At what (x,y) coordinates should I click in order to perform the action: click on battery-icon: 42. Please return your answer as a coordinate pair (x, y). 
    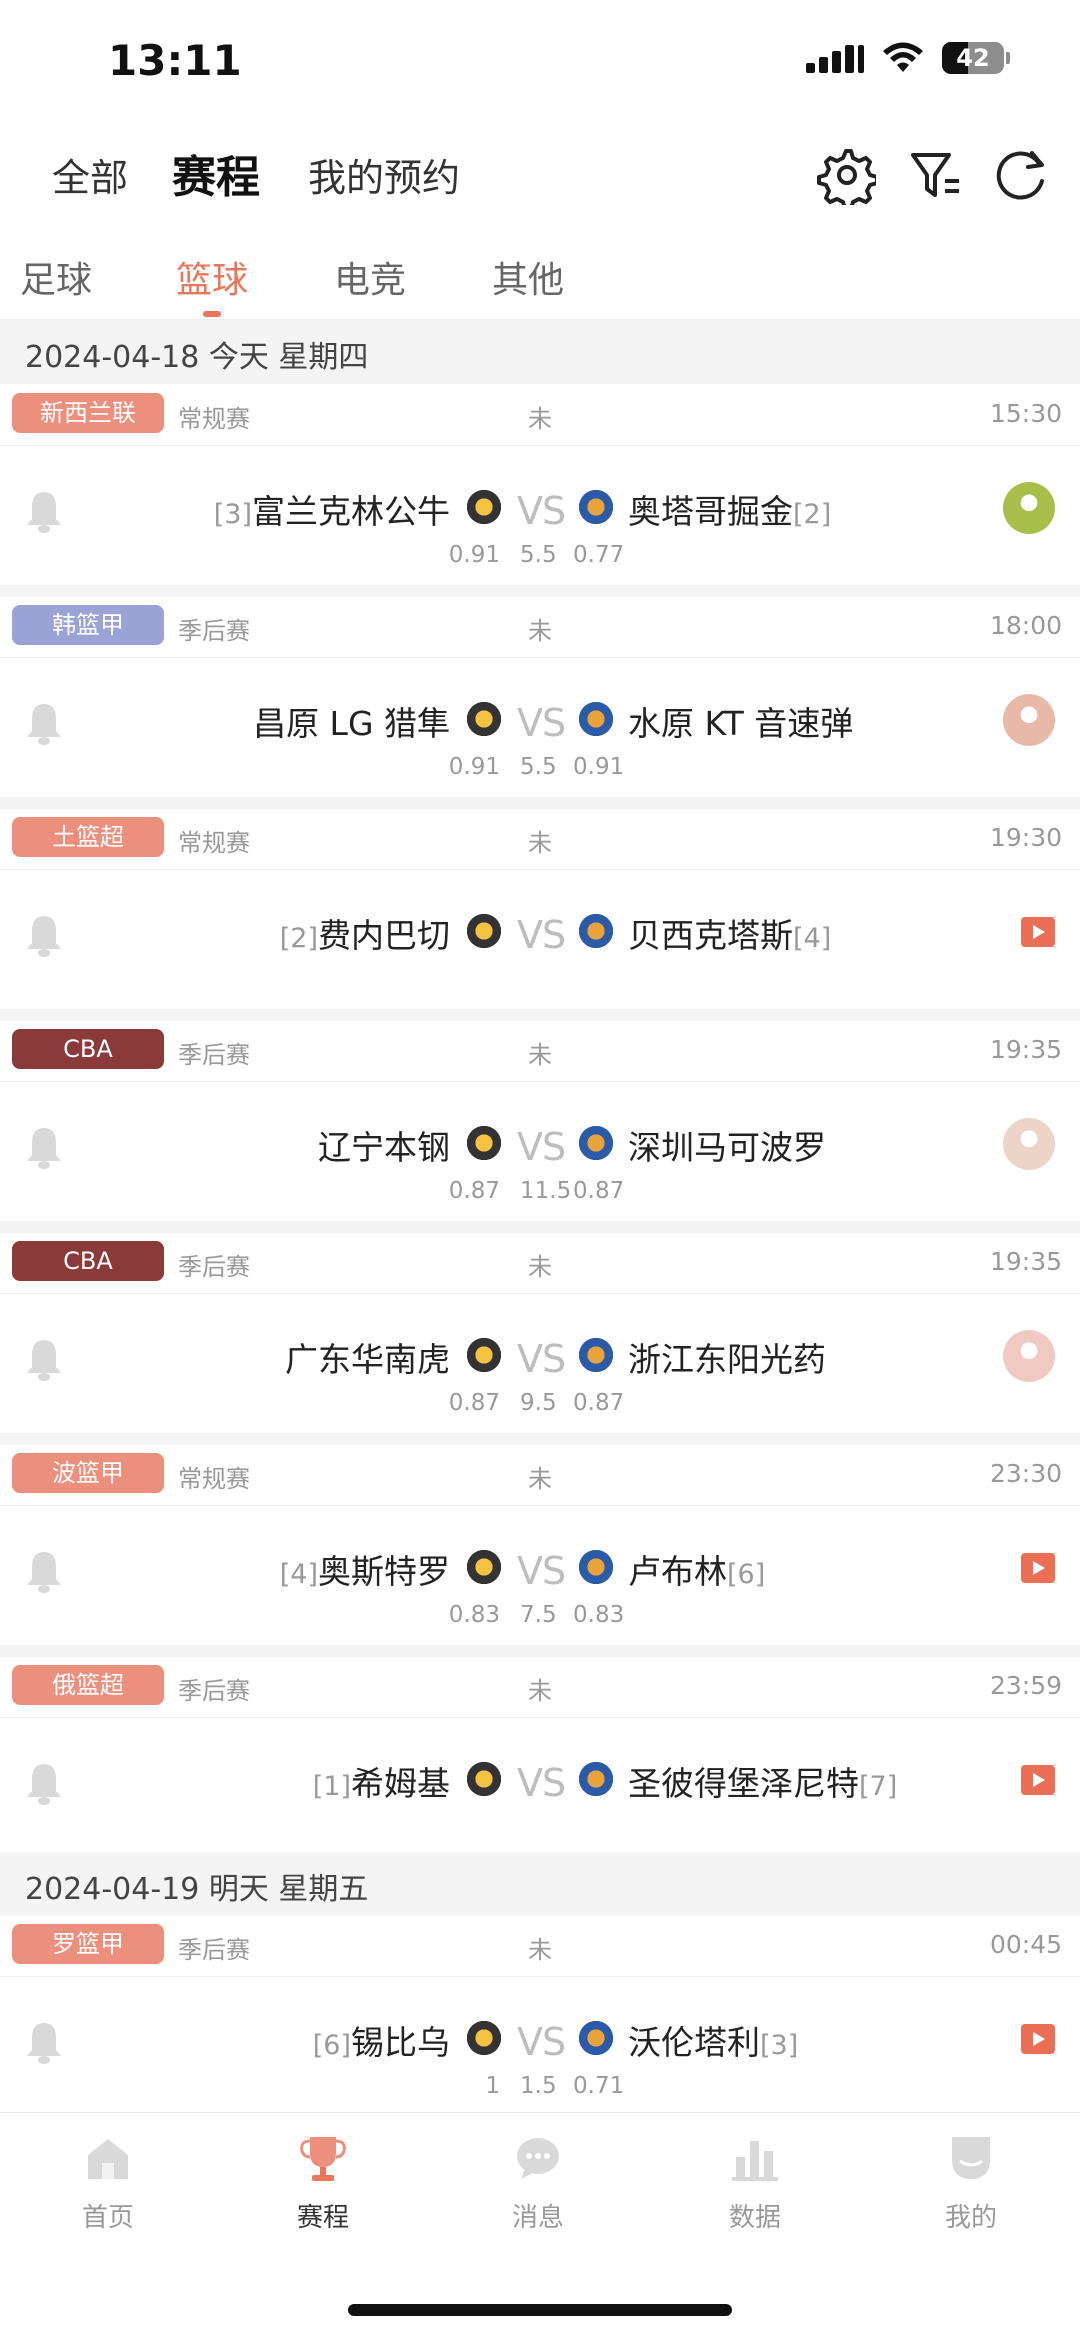
    Looking at the image, I should click on (973, 58).